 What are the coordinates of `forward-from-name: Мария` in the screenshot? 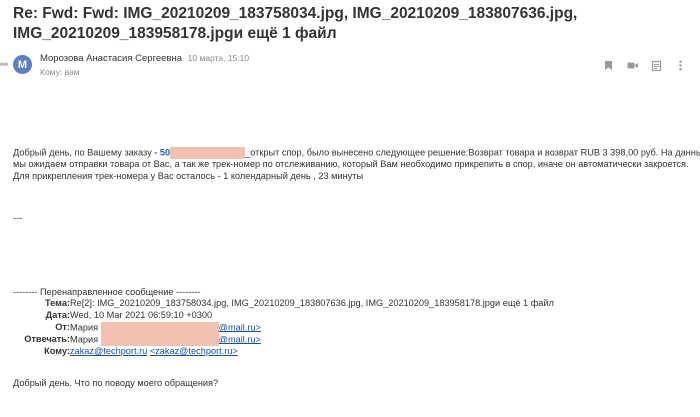 It's located at (84, 327).